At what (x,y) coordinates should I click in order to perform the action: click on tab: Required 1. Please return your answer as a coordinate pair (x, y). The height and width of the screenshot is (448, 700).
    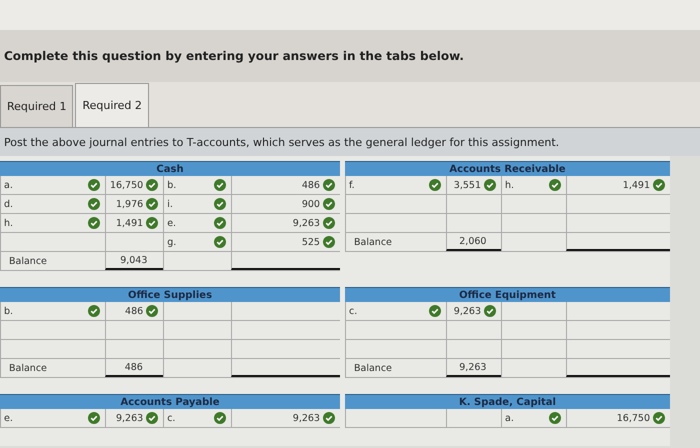
    Looking at the image, I should click on (37, 106).